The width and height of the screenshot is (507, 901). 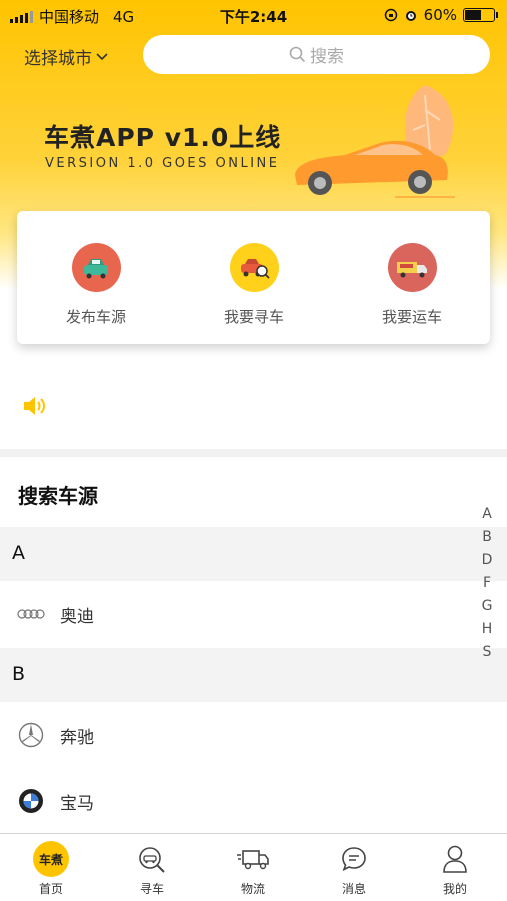 I want to click on bottom-tab-bar: 车煮 首页 寻车 物流 消息 我的, so click(x=253, y=867).